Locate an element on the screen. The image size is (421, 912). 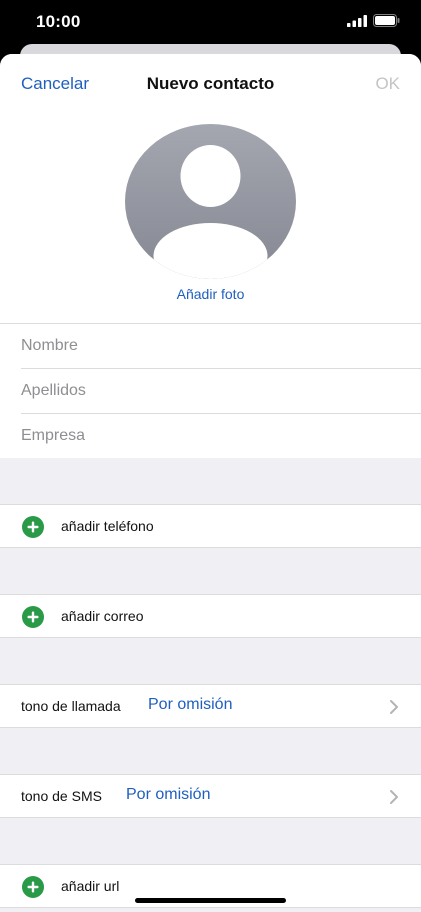
battery-icon is located at coordinates (386, 20).